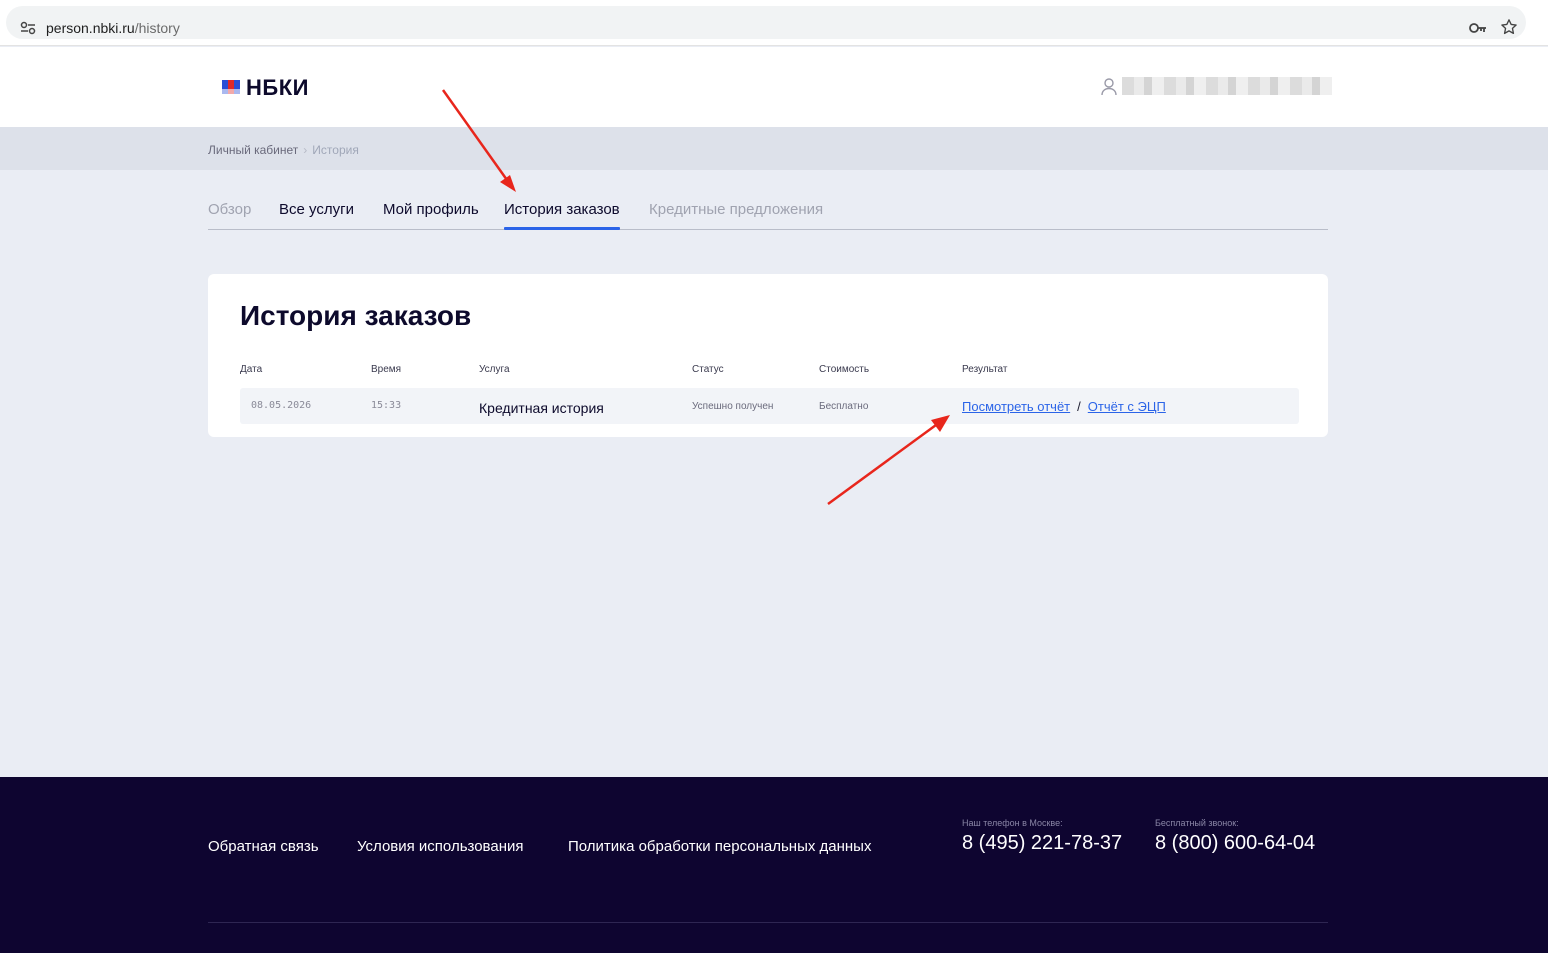 Image resolution: width=1548 pixels, height=953 pixels. What do you see at coordinates (708, 369) in the screenshot?
I see `column-header-status: Статус` at bounding box center [708, 369].